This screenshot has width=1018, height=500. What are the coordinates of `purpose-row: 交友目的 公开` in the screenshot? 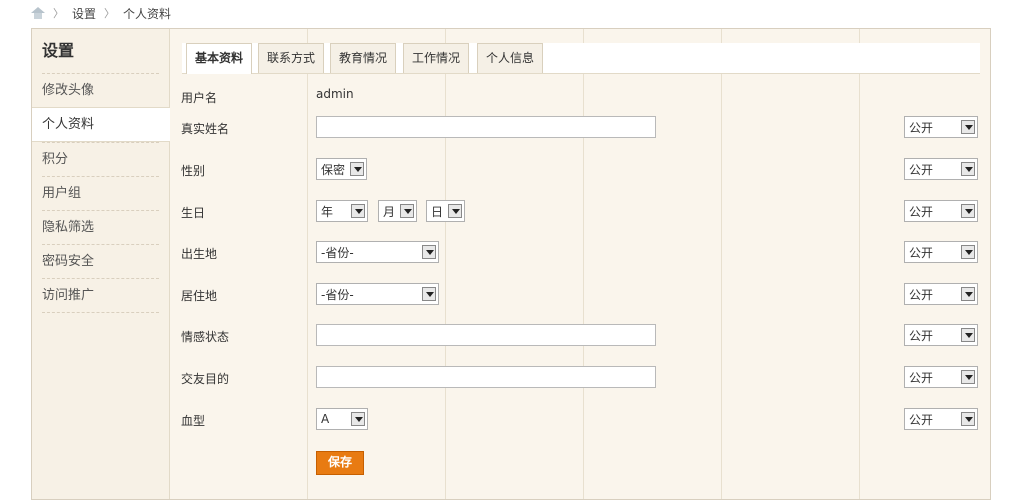 It's located at (580, 377).